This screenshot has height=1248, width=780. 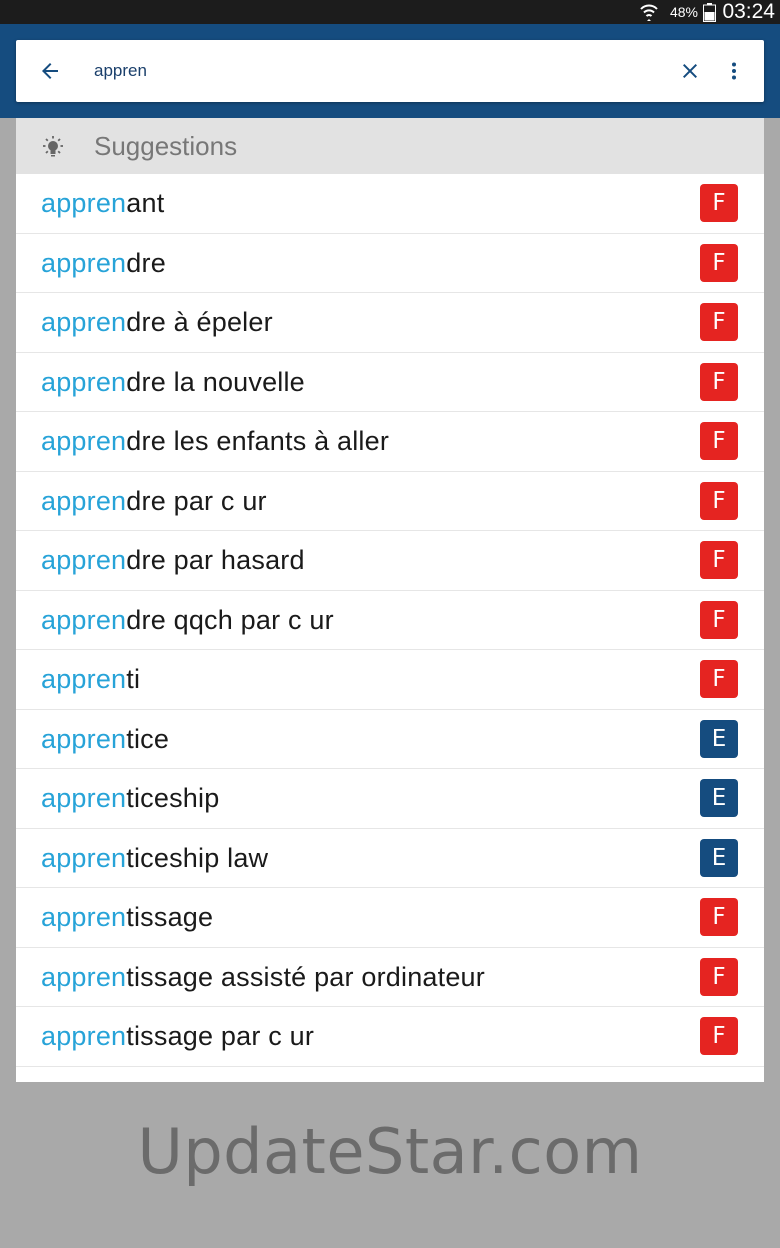 What do you see at coordinates (649, 12) in the screenshot?
I see `wifi-icon` at bounding box center [649, 12].